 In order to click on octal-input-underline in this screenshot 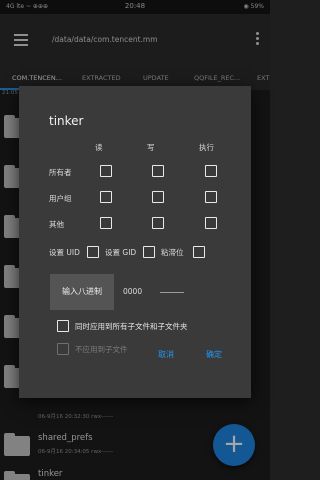, I will do `click(172, 292)`.